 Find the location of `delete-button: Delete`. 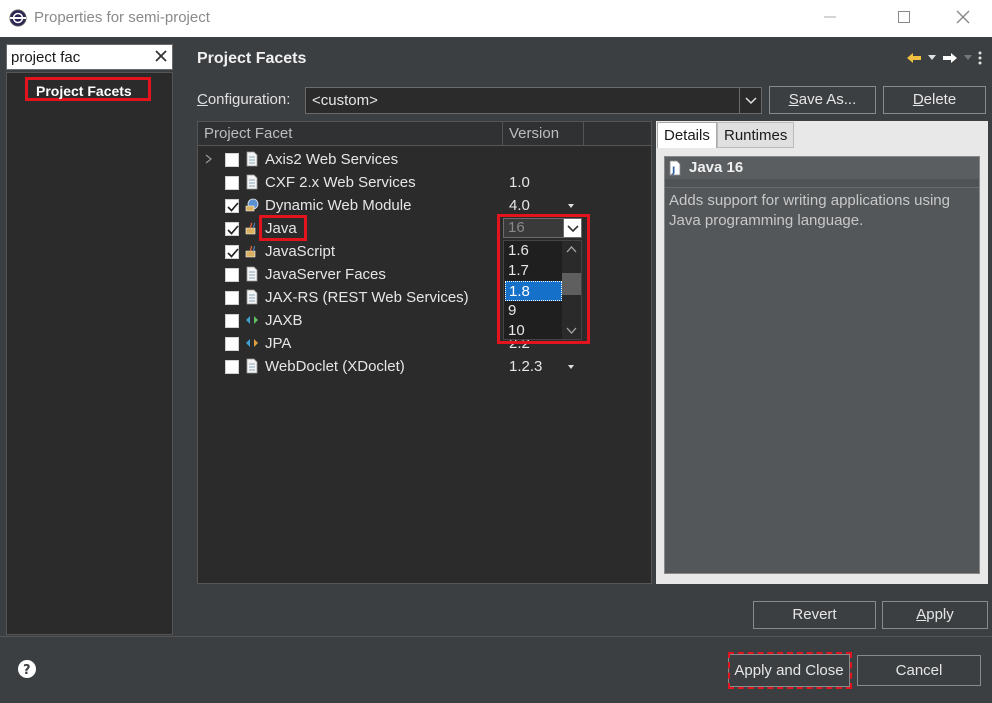

delete-button: Delete is located at coordinates (934, 100).